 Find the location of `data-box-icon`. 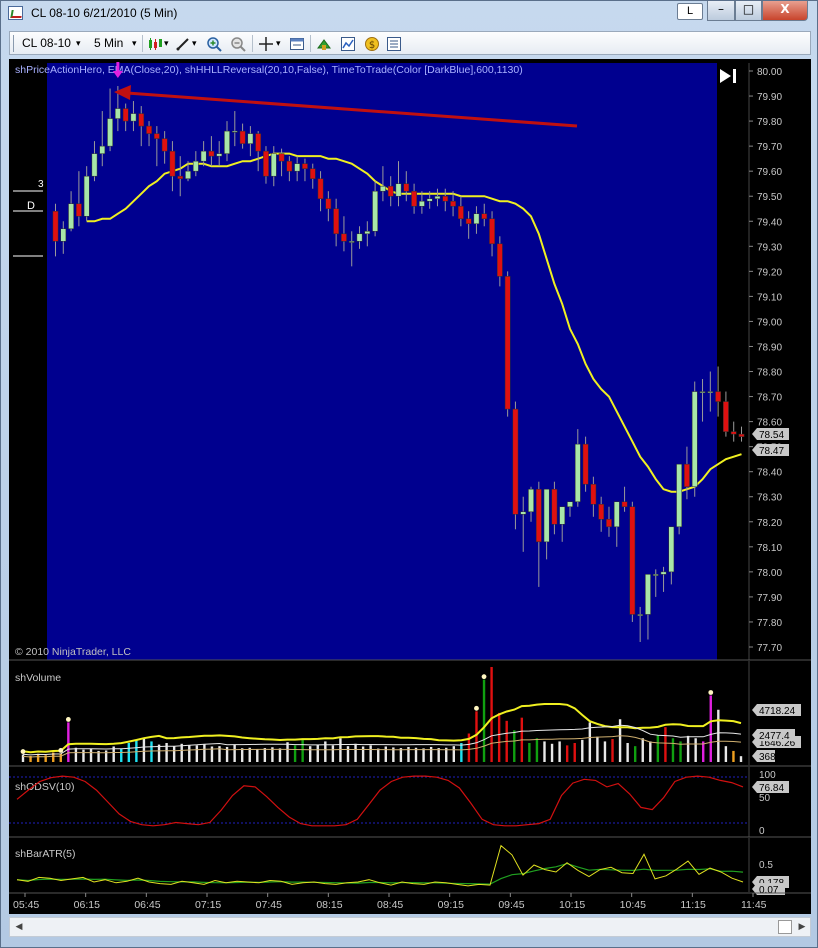

data-box-icon is located at coordinates (394, 44).